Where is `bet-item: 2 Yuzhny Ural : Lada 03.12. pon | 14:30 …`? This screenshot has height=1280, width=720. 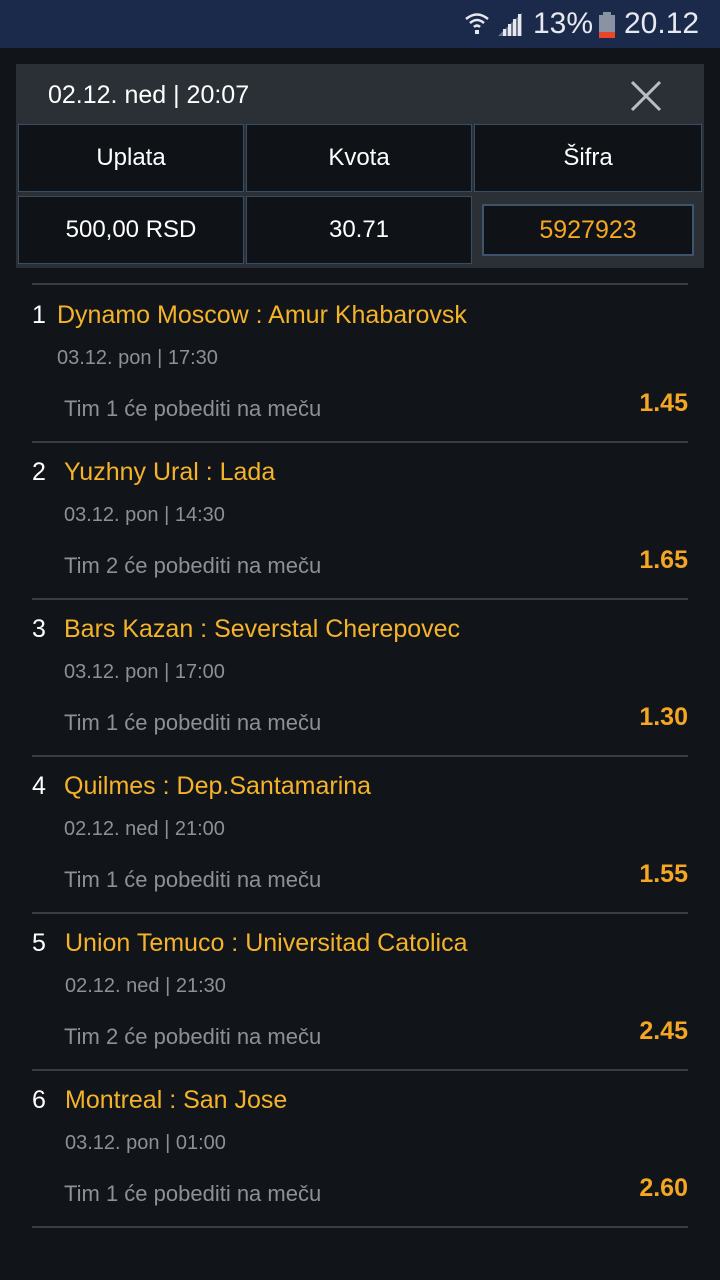 bet-item: 2 Yuzhny Ural : Lada 03.12. pon | 14:30 … is located at coordinates (360, 520).